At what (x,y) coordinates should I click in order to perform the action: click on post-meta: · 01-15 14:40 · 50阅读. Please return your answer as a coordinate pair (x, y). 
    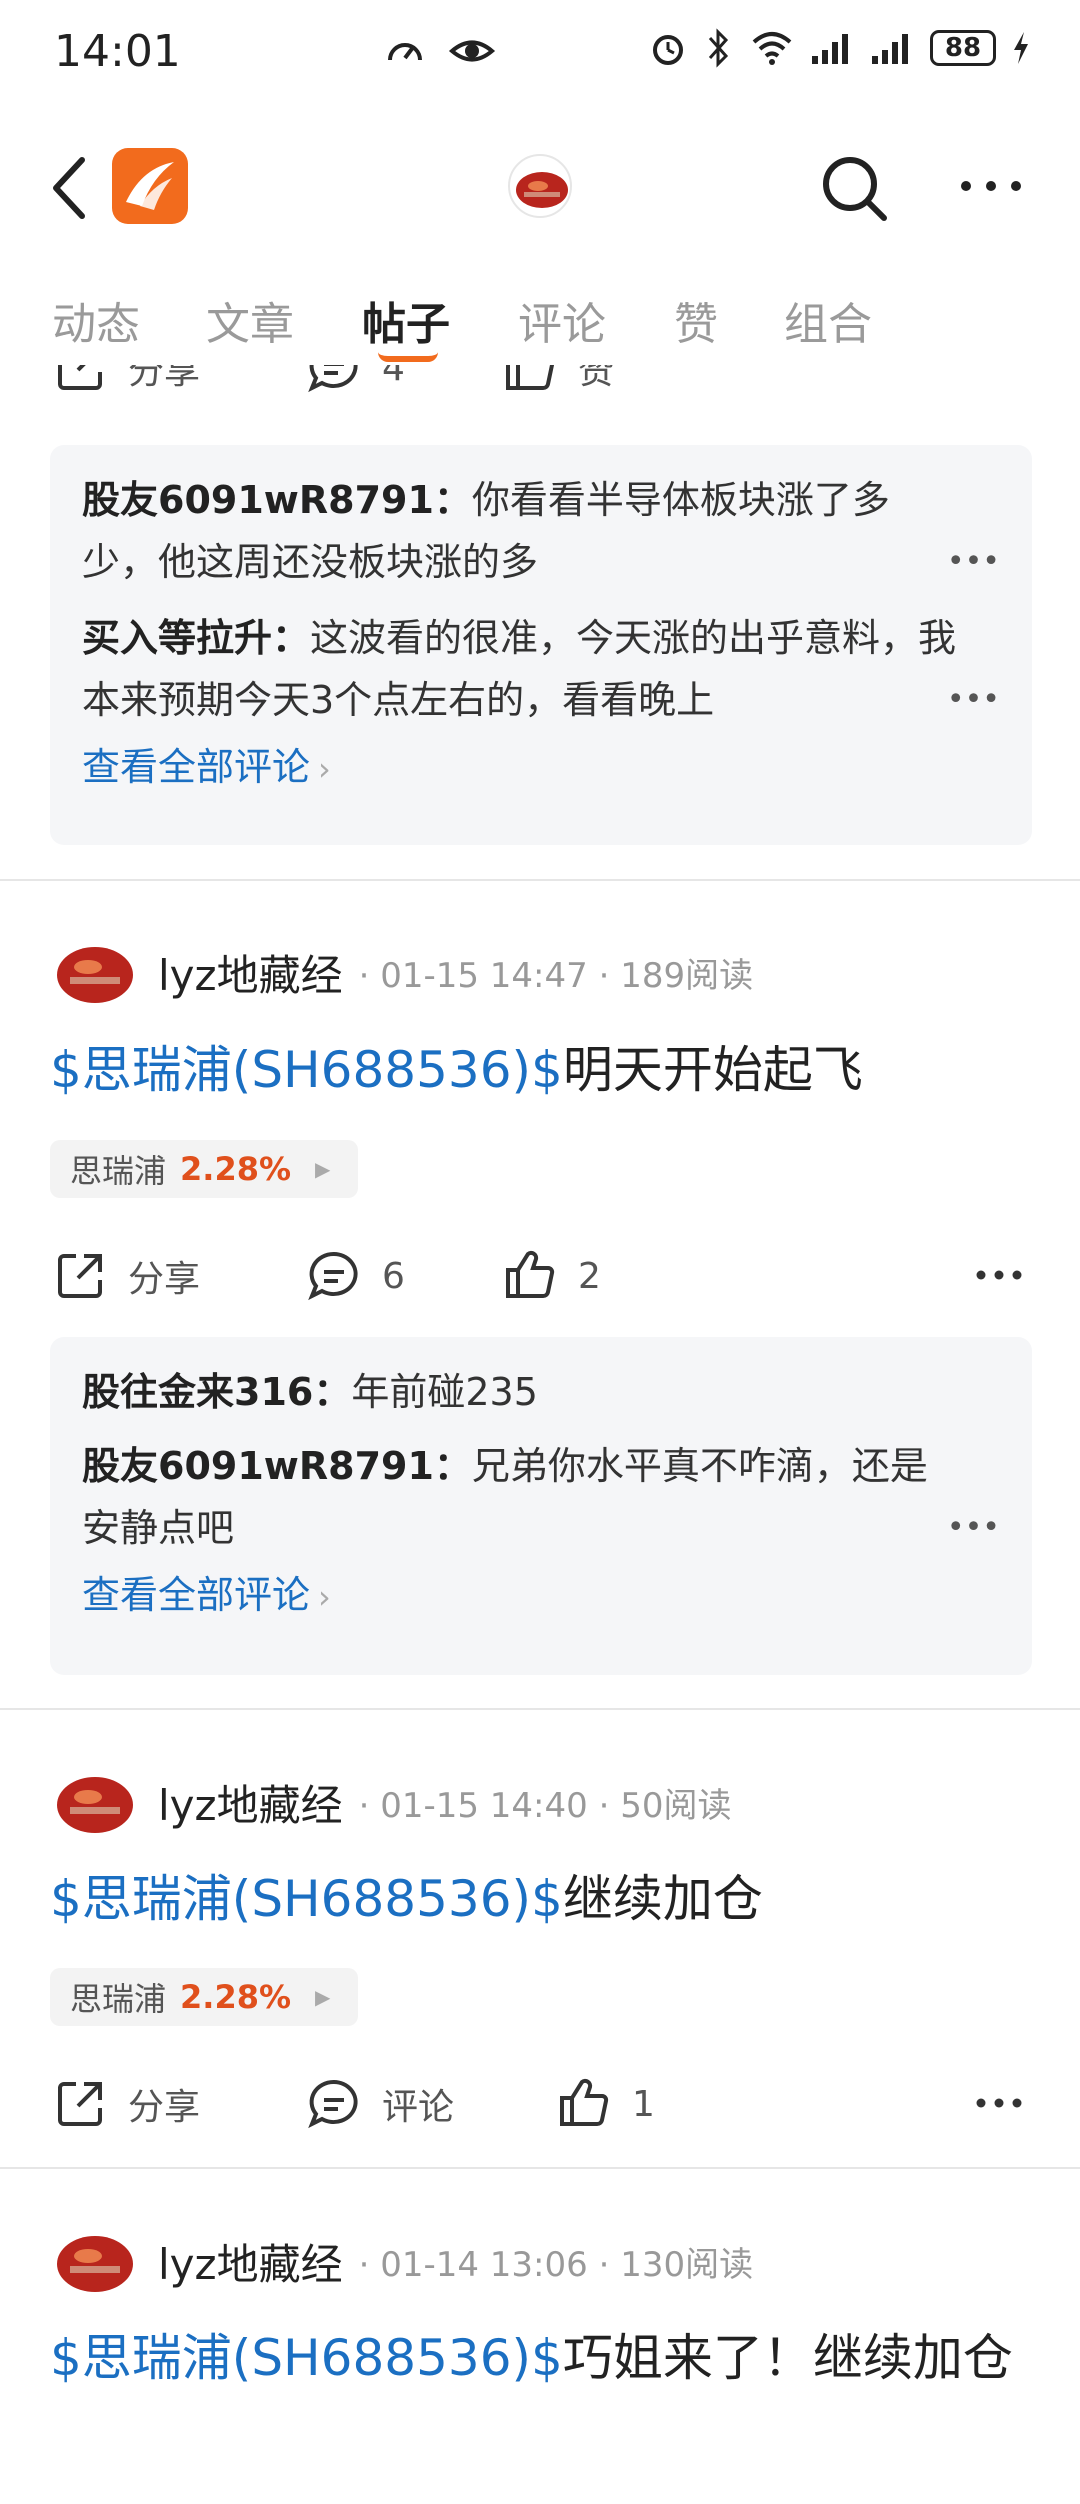
    Looking at the image, I should click on (545, 1805).